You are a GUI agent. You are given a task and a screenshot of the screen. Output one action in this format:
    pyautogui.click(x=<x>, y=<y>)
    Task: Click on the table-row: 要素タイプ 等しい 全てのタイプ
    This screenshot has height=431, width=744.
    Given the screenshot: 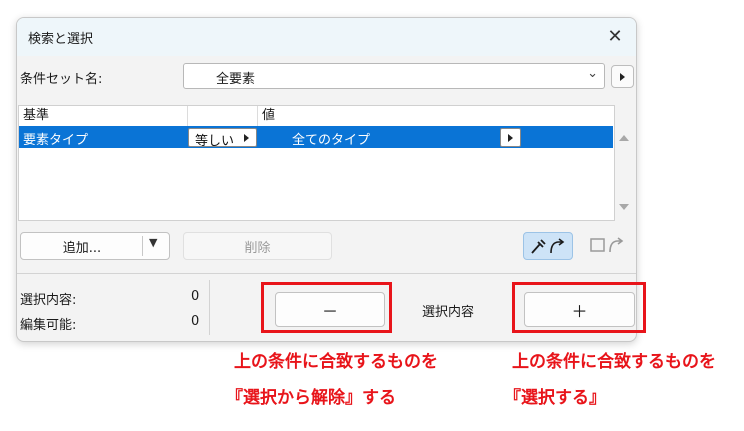 What is the action you would take?
    pyautogui.click(x=316, y=137)
    